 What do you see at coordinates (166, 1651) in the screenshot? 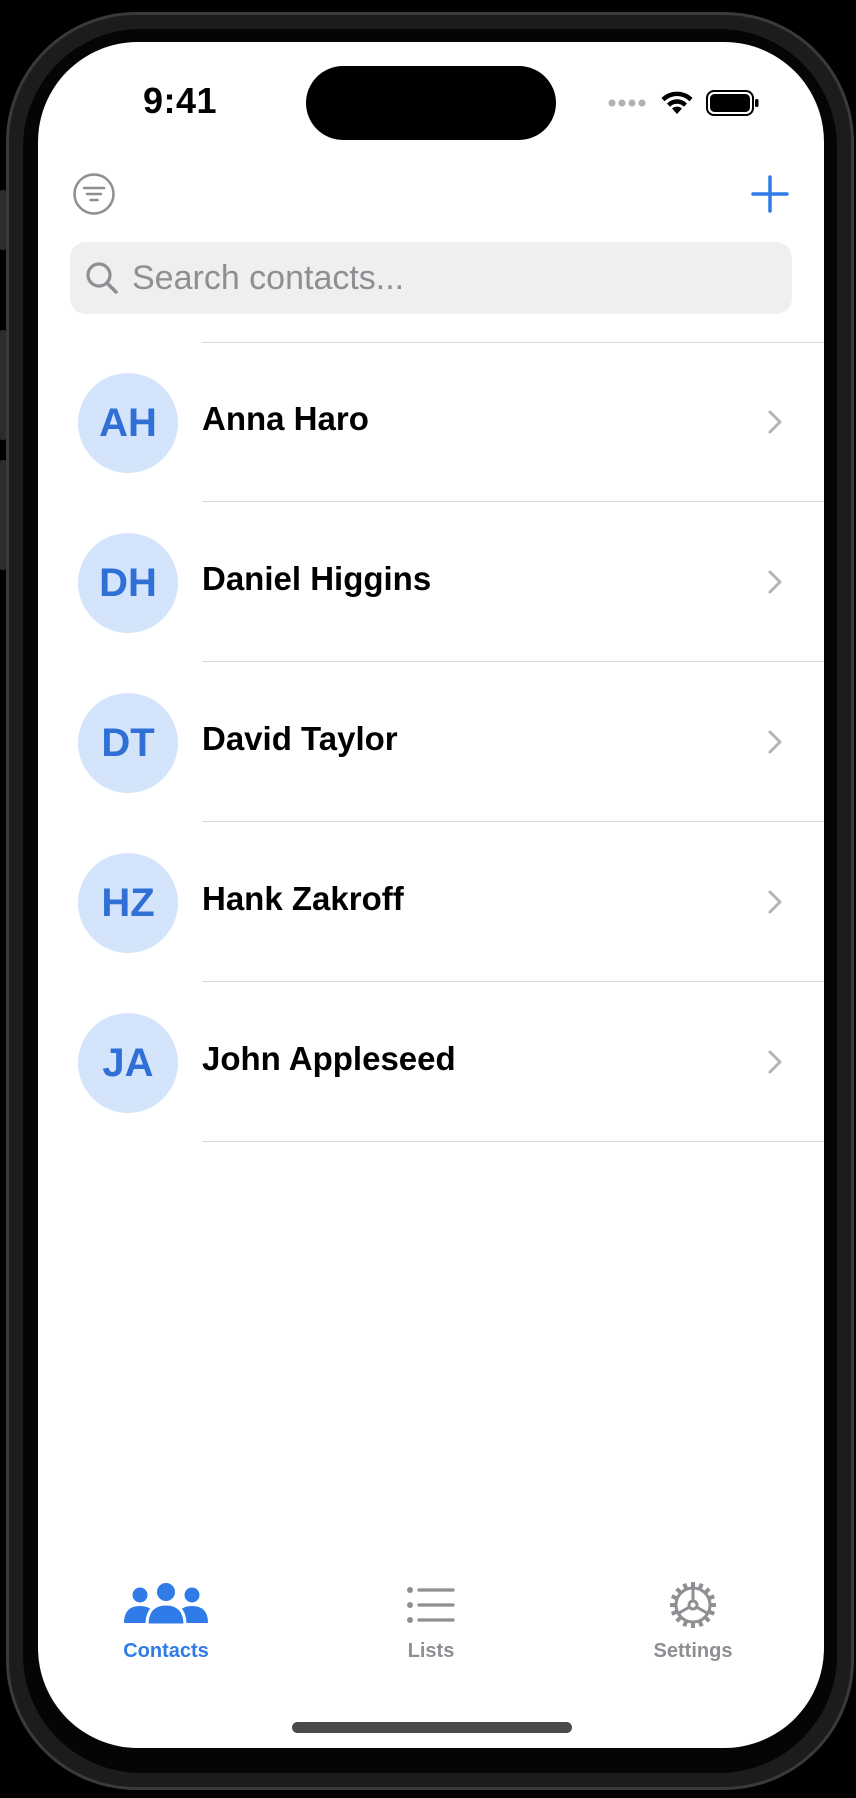
I see `tab-label: Contacts` at bounding box center [166, 1651].